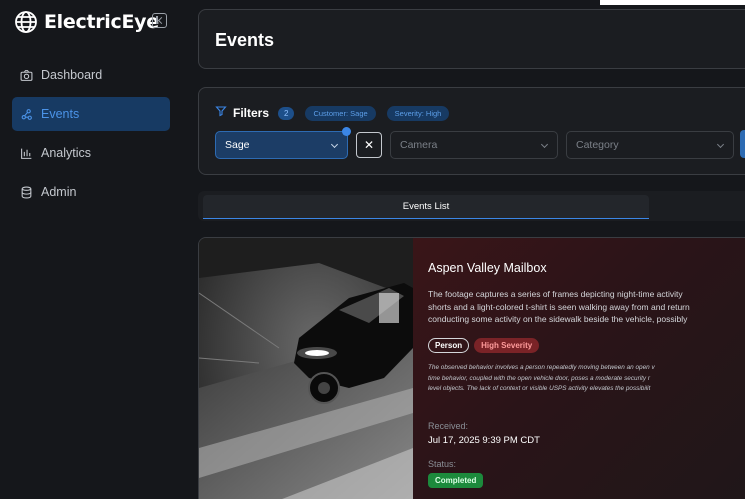 The height and width of the screenshot is (499, 745). What do you see at coordinates (286, 113) in the screenshot?
I see `filter-count-badge: 2` at bounding box center [286, 113].